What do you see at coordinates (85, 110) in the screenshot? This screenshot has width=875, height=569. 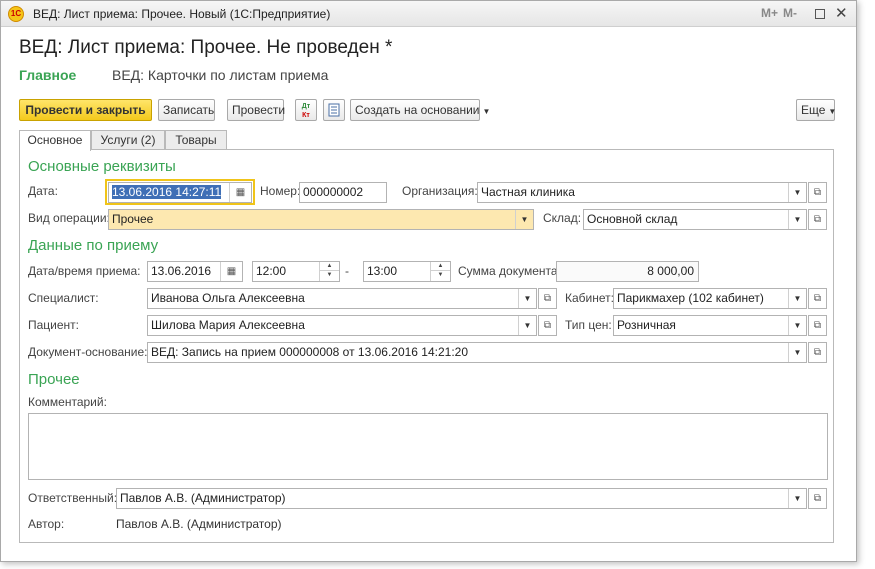 I see `post-and-close-button: Провести и закрыть` at bounding box center [85, 110].